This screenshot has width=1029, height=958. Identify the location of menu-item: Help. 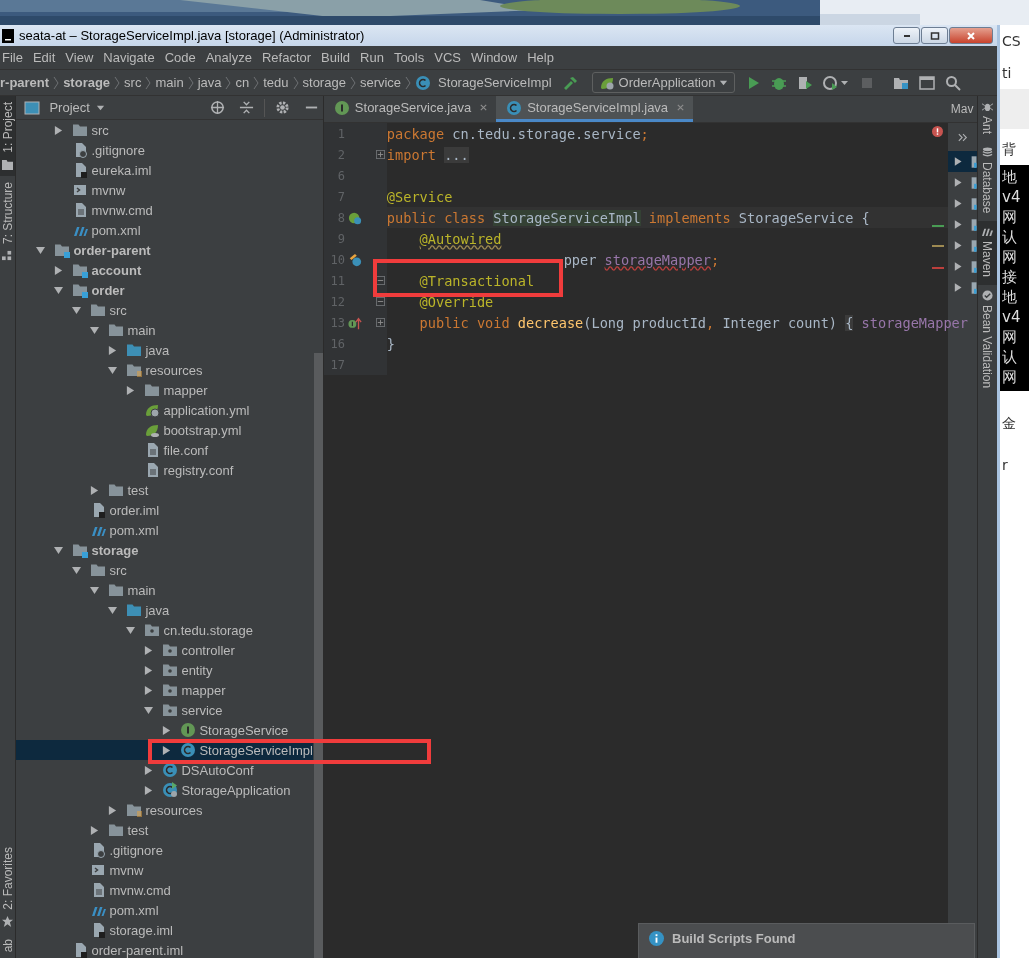
(540, 57).